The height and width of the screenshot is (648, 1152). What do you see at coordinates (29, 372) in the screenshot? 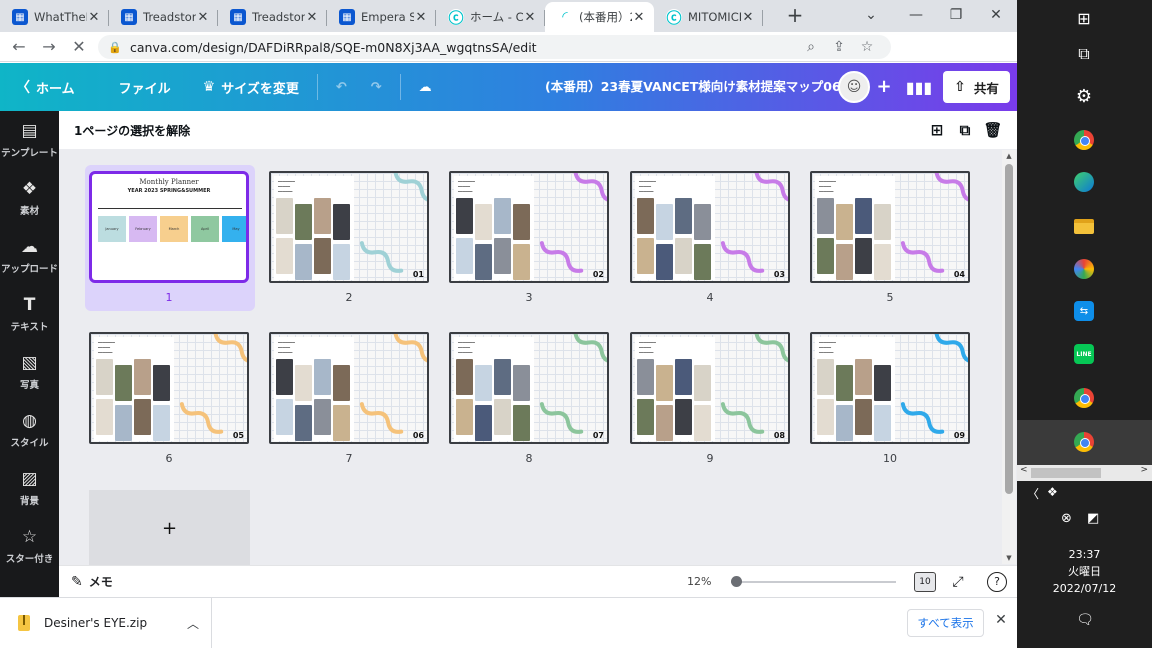
I see `sidebar-item: ▧ 写真` at bounding box center [29, 372].